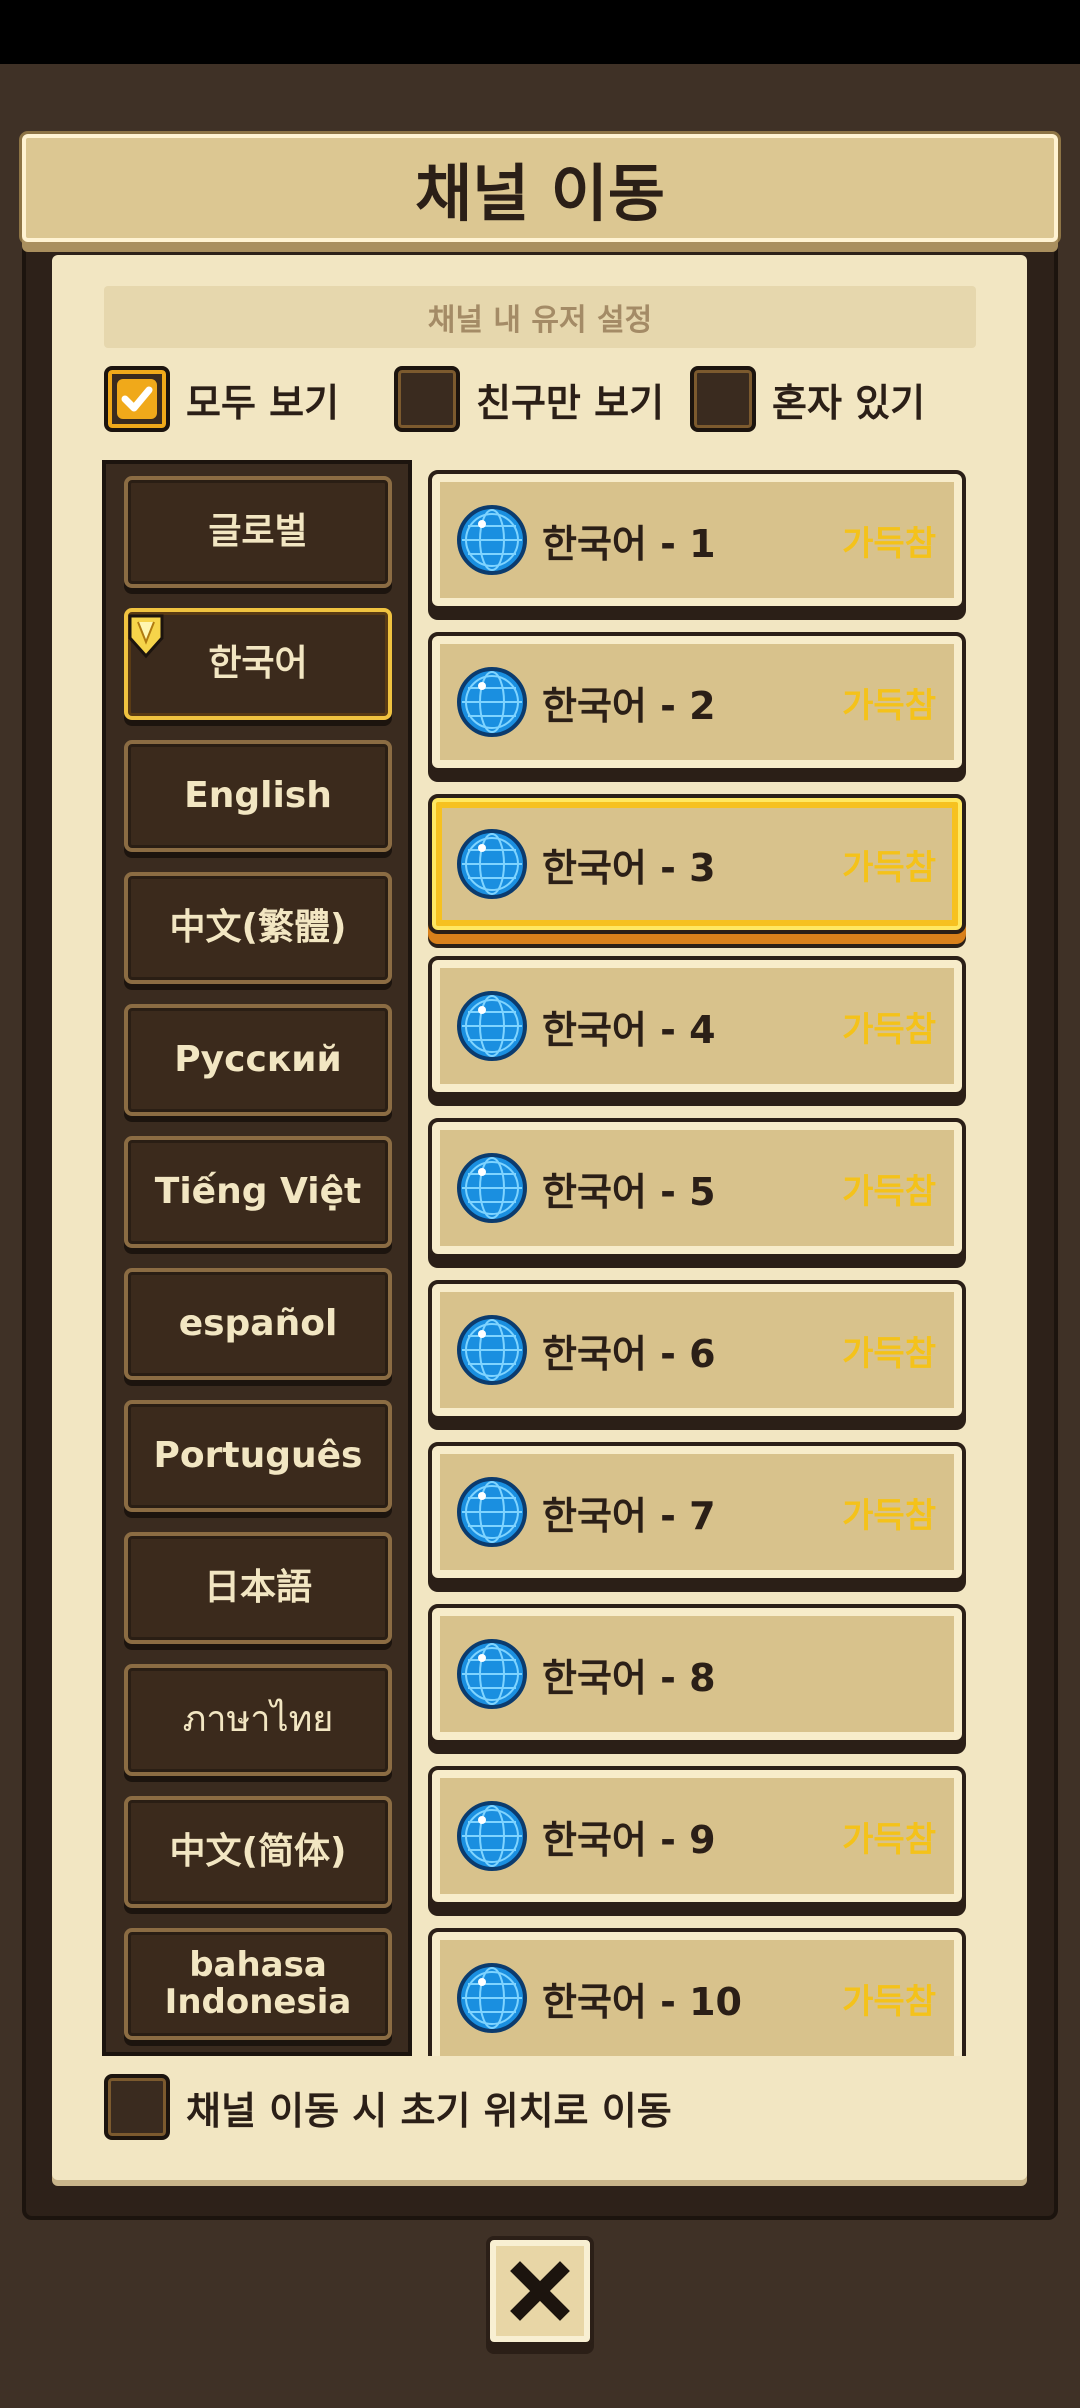  I want to click on language-portuguese: Português, so click(258, 1456).